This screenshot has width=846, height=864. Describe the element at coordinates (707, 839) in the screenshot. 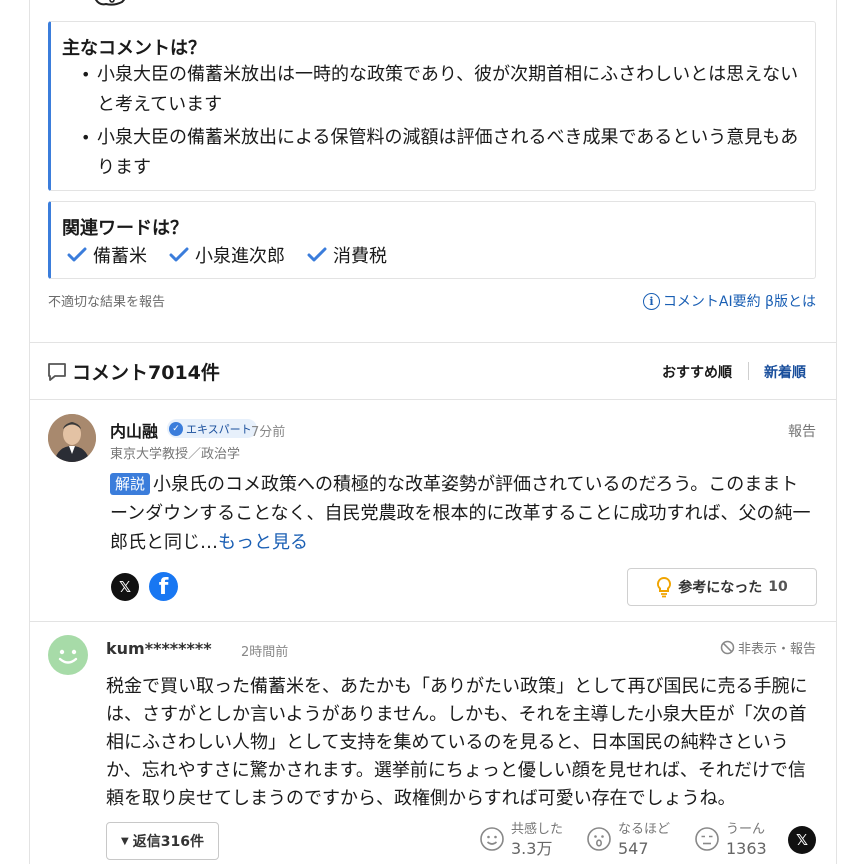

I see `hmm-reaction-icon` at that location.